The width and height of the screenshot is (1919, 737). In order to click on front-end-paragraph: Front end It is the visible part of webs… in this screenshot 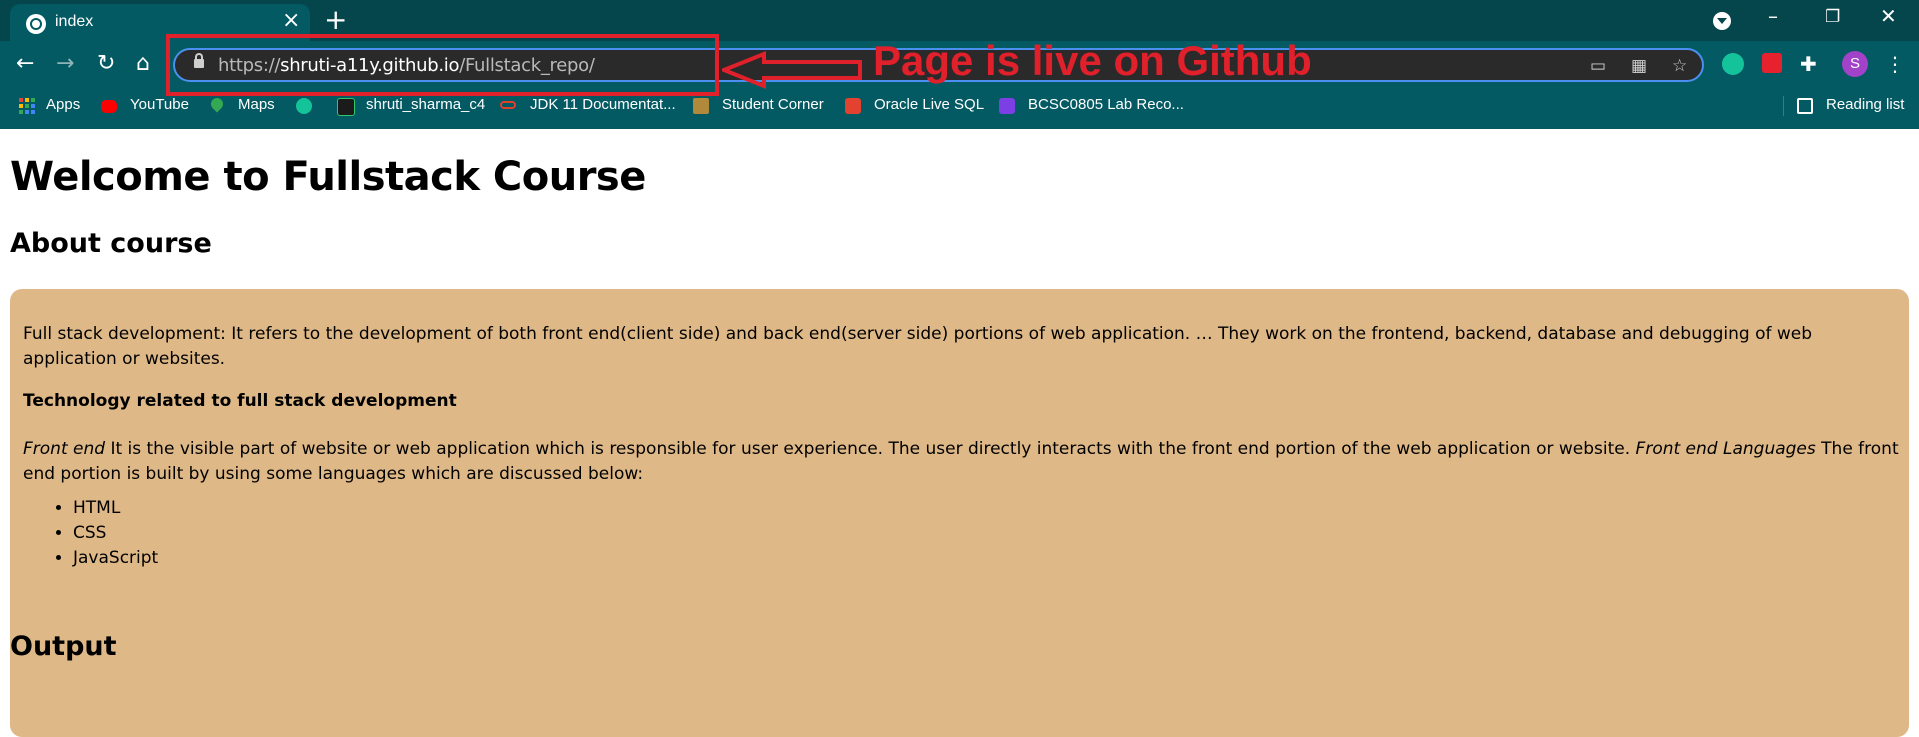, I will do `click(963, 462)`.